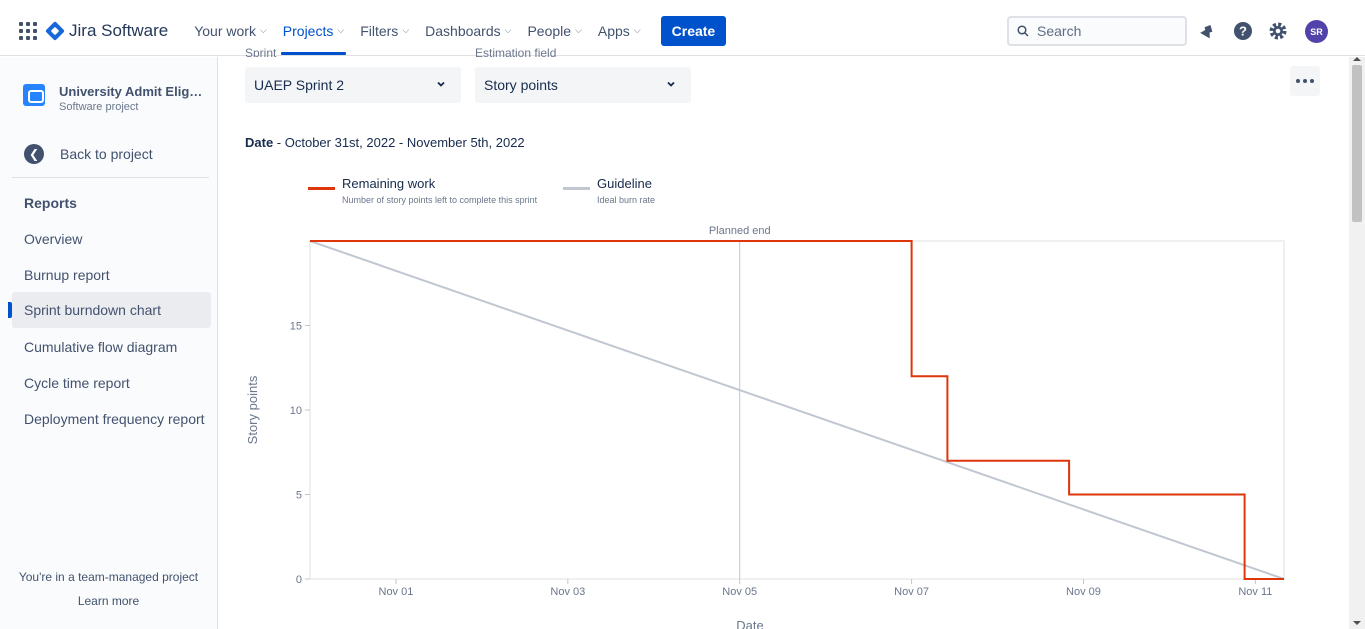 The height and width of the screenshot is (629, 1365). I want to click on search-icon, so click(1023, 31).